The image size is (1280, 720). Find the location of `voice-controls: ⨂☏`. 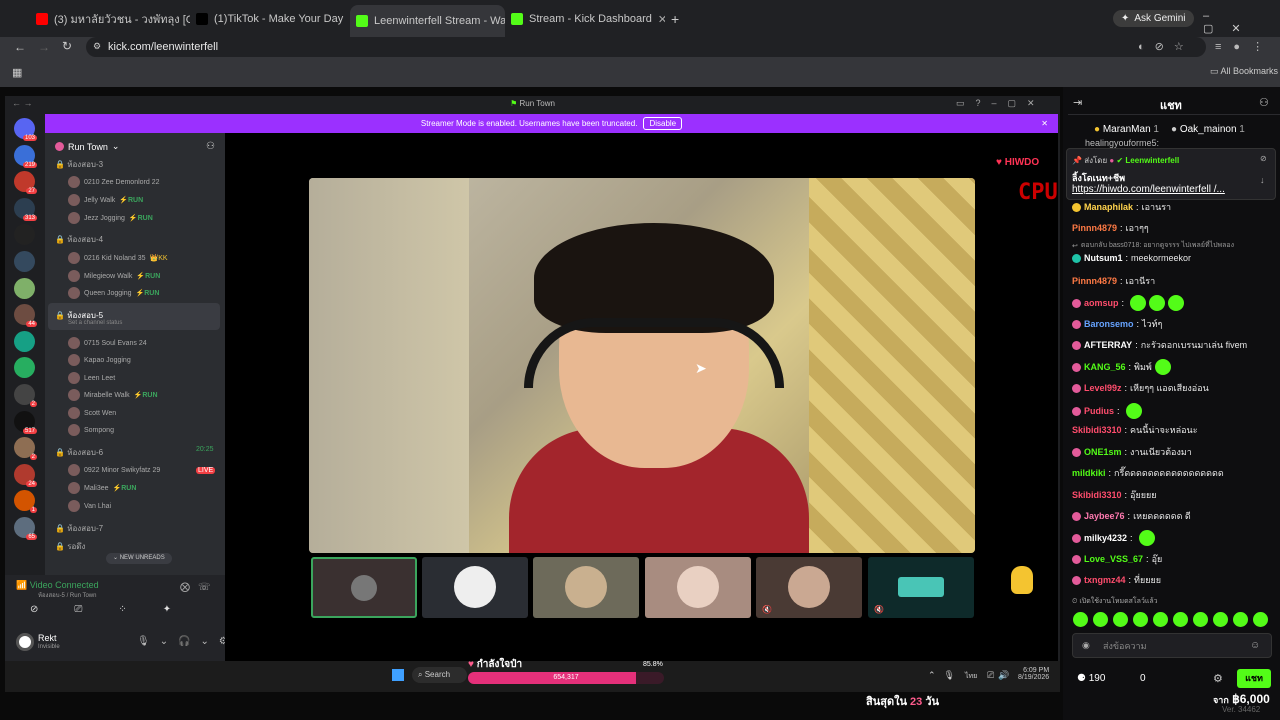

voice-controls: ⨂☏ is located at coordinates (199, 587).